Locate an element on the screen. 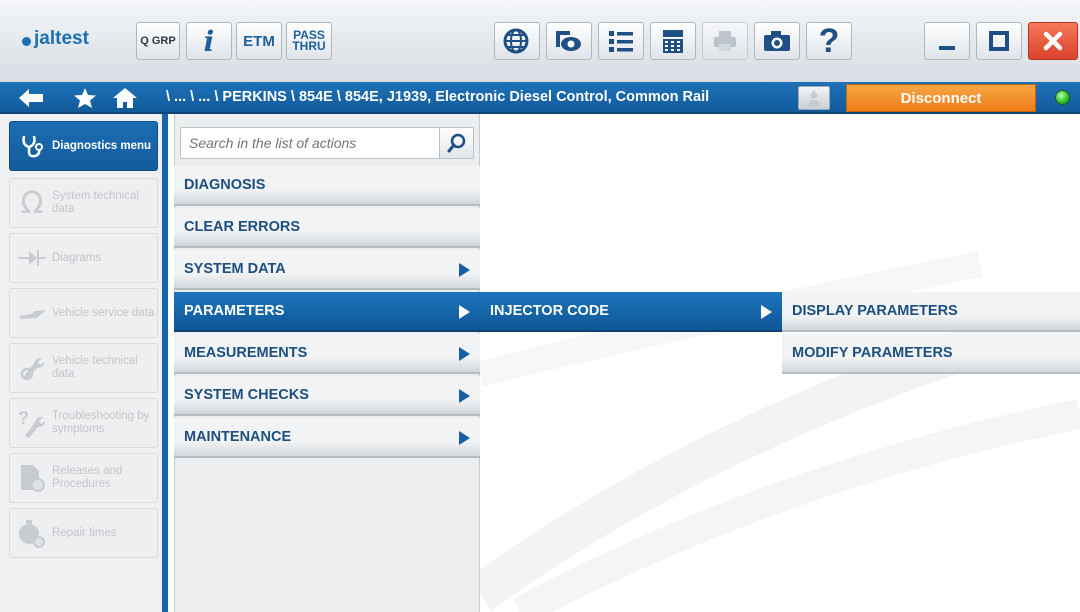 The height and width of the screenshot is (612, 1080). action-label: SYSTEM CHECKS is located at coordinates (246, 395).